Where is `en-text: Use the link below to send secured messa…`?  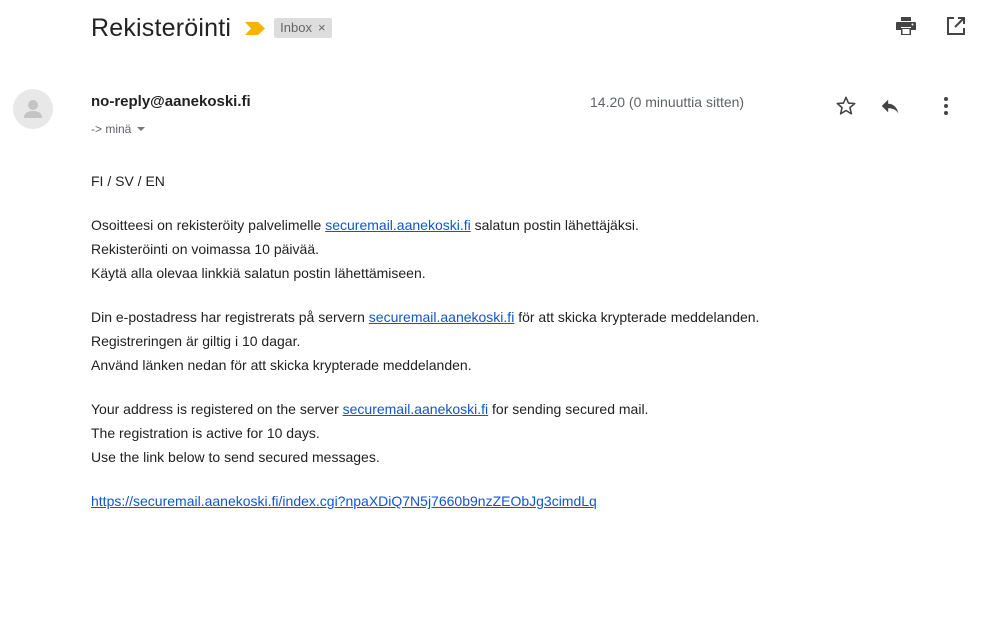
en-text: Use the link below to send secured messa… is located at coordinates (235, 457).